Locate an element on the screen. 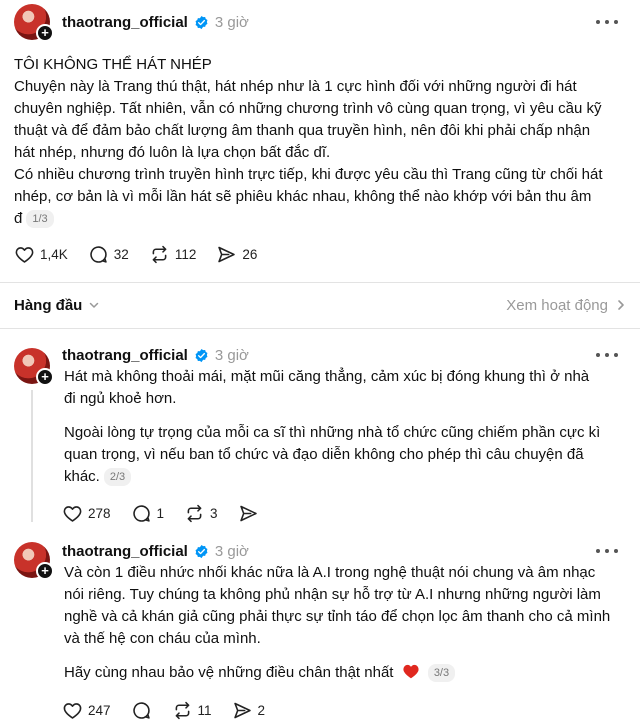 This screenshot has width=640, height=728. red-heart-emoji-icon is located at coordinates (411, 671).